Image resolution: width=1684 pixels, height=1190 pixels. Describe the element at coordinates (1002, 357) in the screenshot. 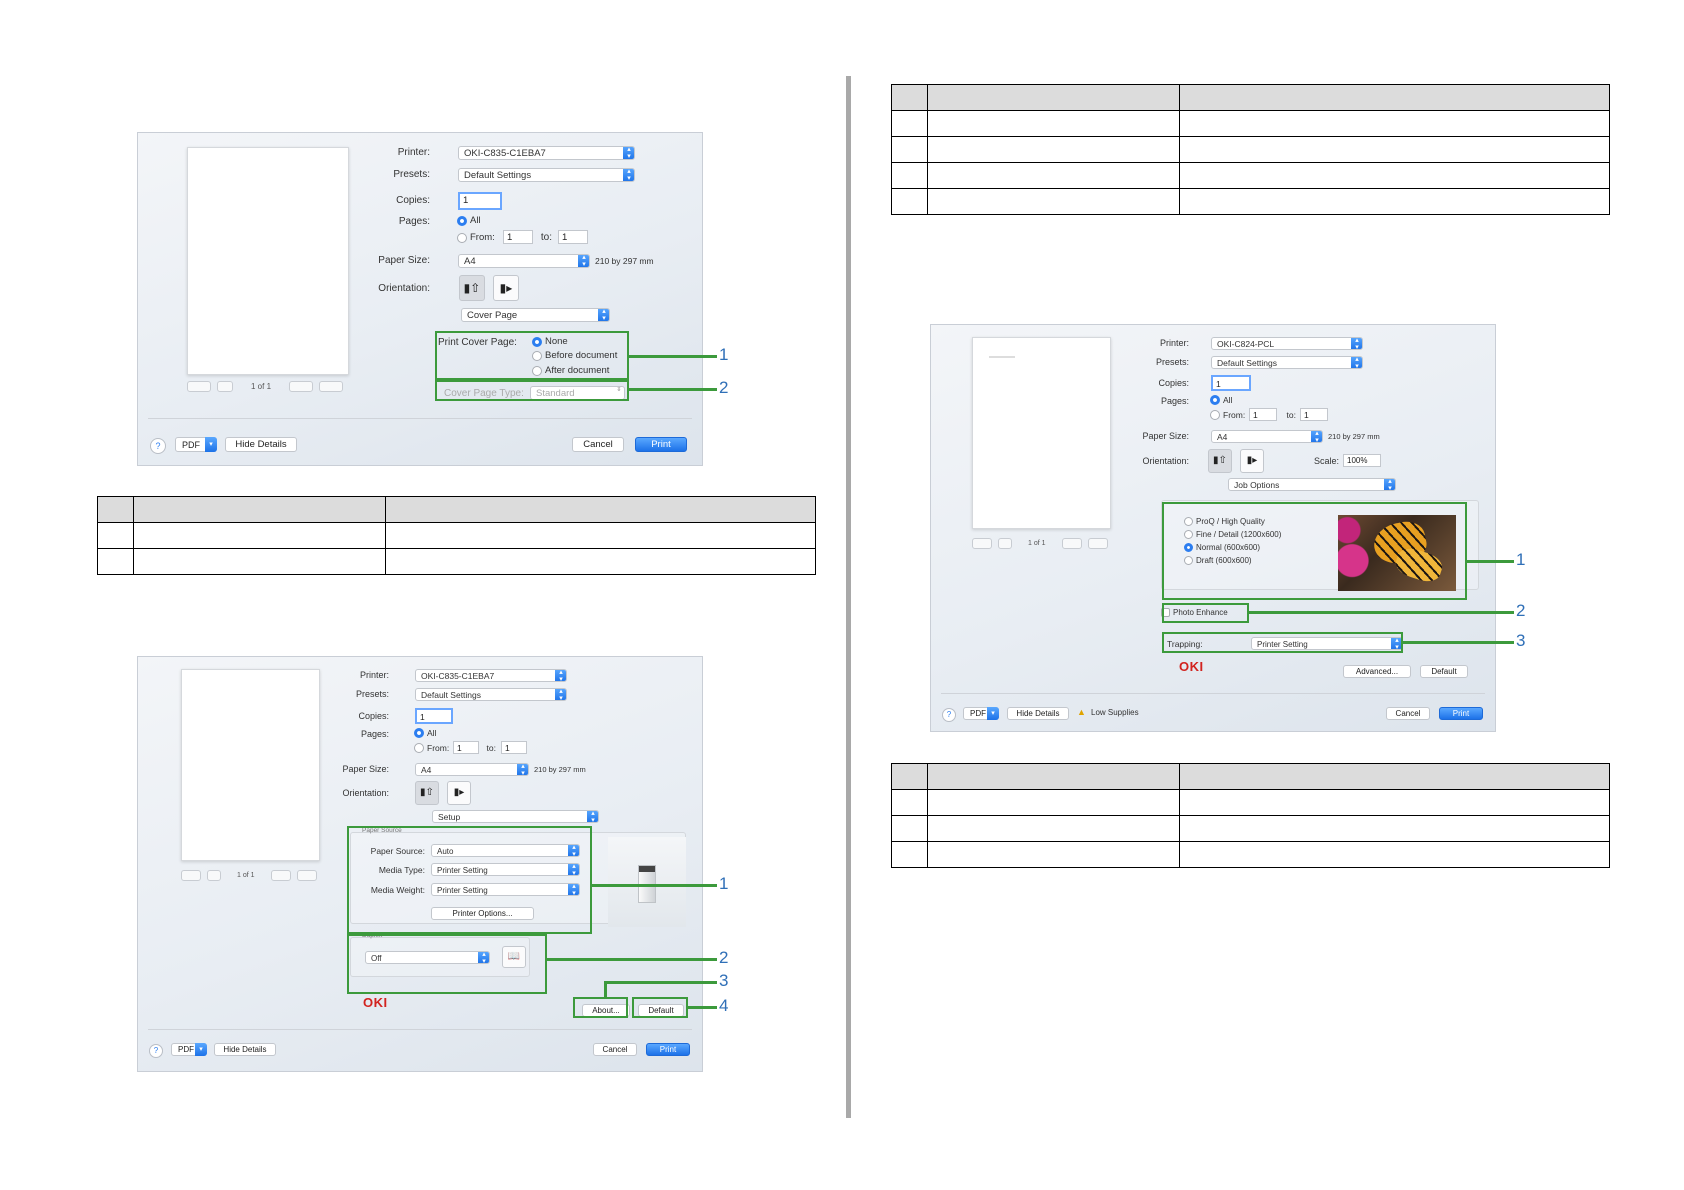

I see `preview-text-line` at that location.